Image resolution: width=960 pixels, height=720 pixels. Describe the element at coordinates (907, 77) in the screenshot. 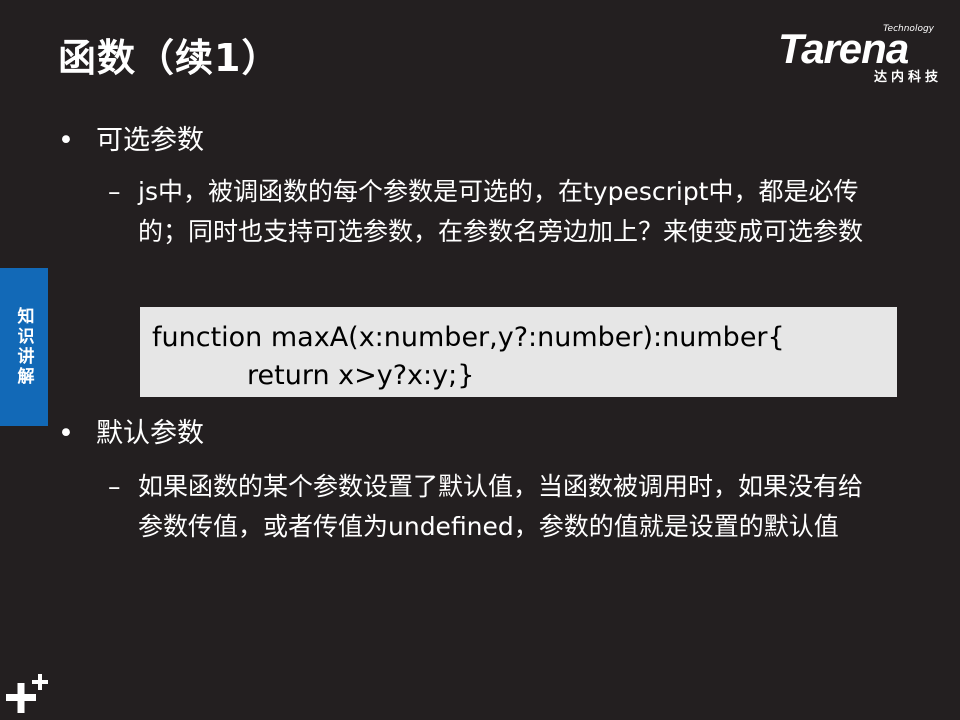

I see `logo-chinese: 达内科技` at that location.